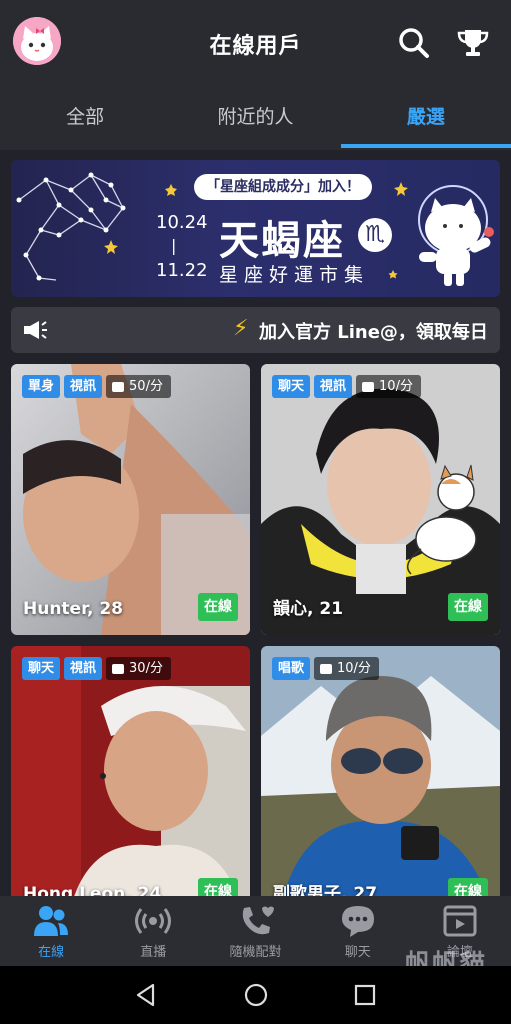 This screenshot has height=1024, width=511. What do you see at coordinates (365, 995) in the screenshot?
I see `recent-apps-icon` at bounding box center [365, 995].